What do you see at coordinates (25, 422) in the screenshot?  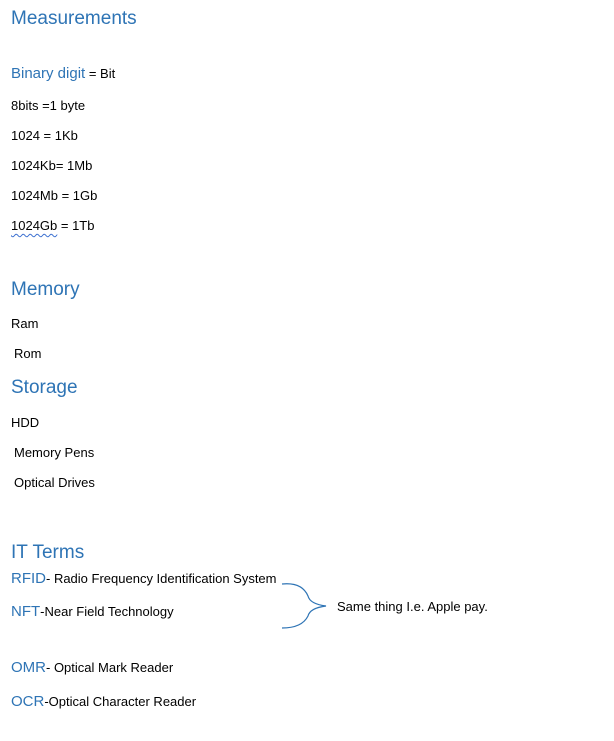 I see `storage-item-hdd: HDD` at bounding box center [25, 422].